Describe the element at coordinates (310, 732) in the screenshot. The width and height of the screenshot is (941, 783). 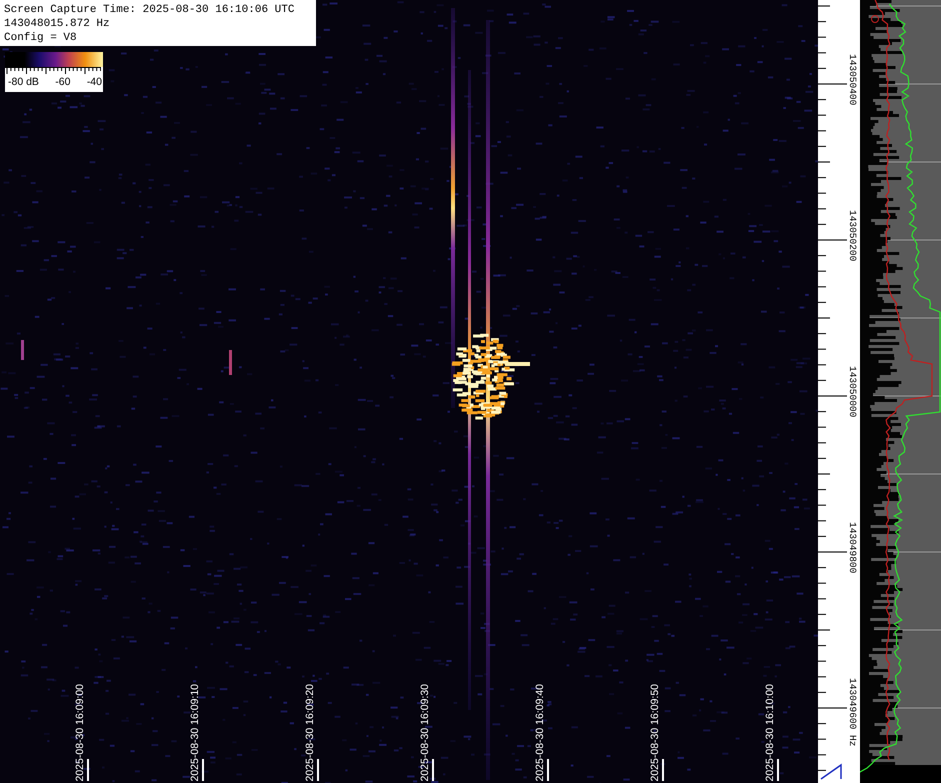
I see `time-label: 2025-08-30 16:09:20` at that location.